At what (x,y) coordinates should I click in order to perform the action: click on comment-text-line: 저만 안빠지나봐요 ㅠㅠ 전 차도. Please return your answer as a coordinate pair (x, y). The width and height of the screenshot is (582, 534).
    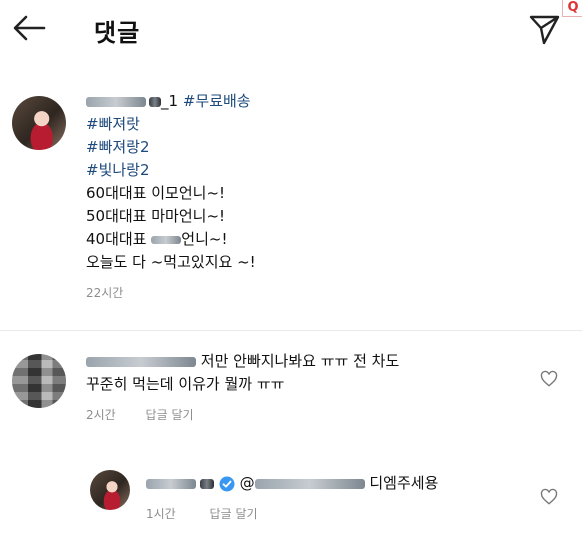
    Looking at the image, I should click on (306, 361).